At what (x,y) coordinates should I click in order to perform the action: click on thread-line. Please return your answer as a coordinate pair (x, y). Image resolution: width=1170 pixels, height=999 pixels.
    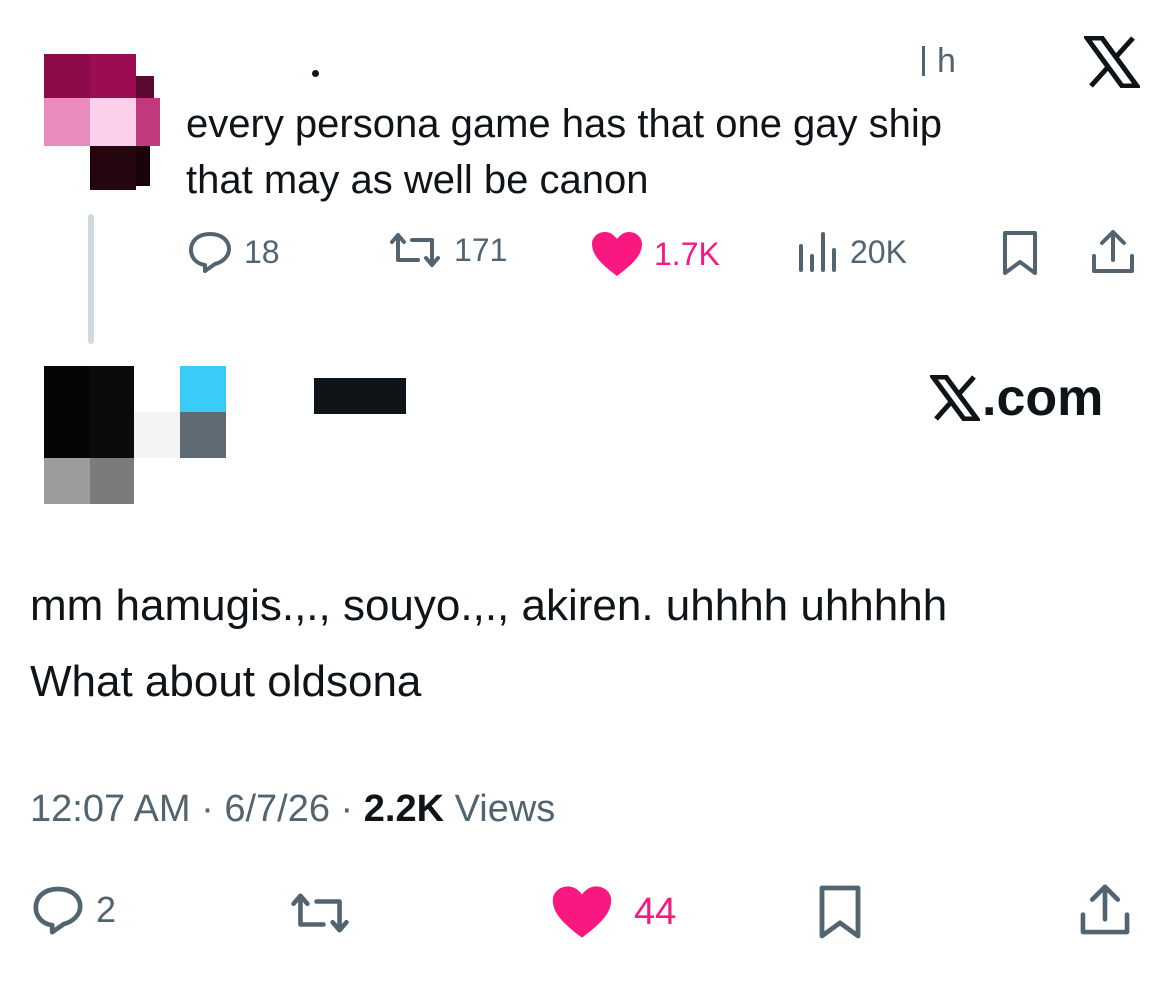
    Looking at the image, I should click on (91, 279).